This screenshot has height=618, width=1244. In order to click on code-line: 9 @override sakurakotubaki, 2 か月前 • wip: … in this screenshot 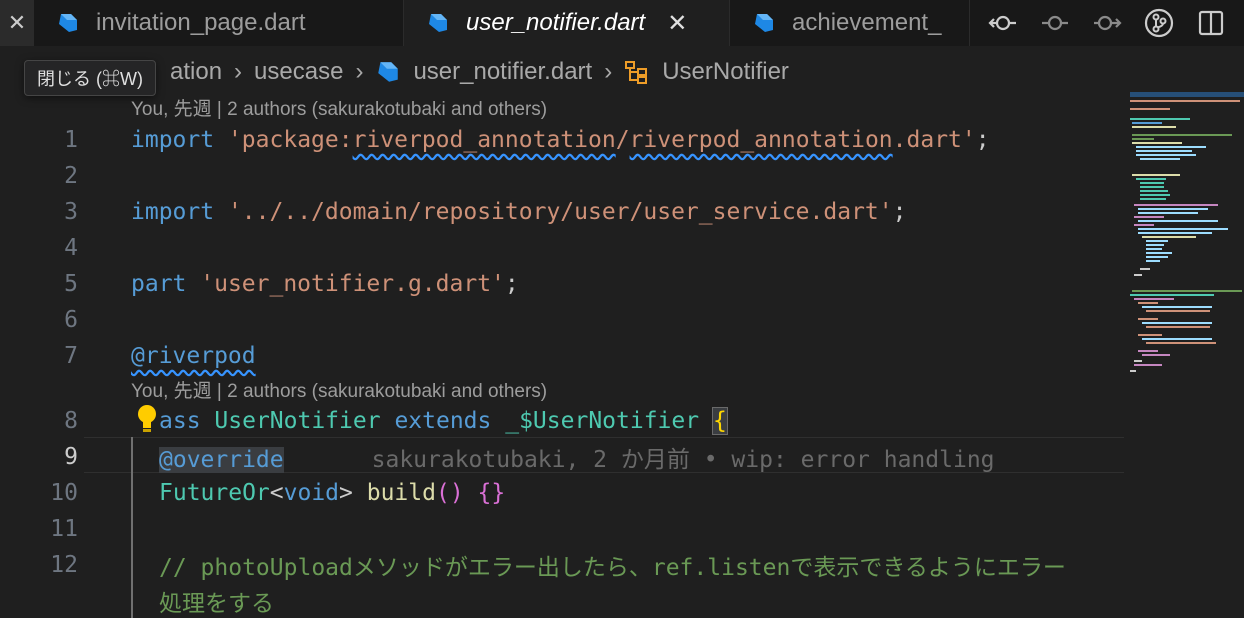, I will do `click(622, 457)`.